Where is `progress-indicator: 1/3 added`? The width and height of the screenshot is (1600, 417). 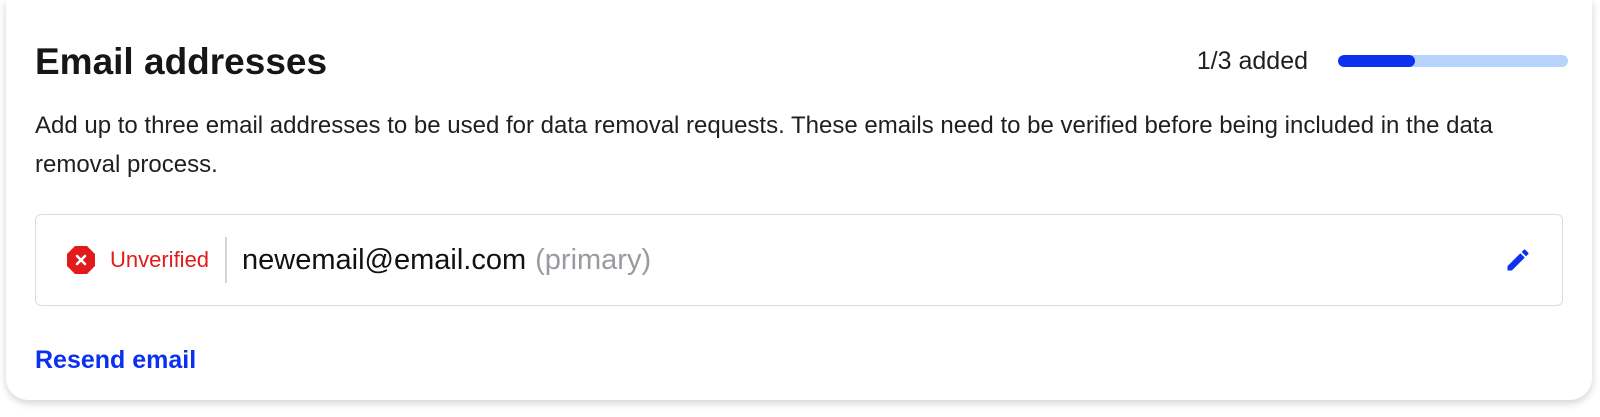
progress-indicator: 1/3 added is located at coordinates (1382, 61).